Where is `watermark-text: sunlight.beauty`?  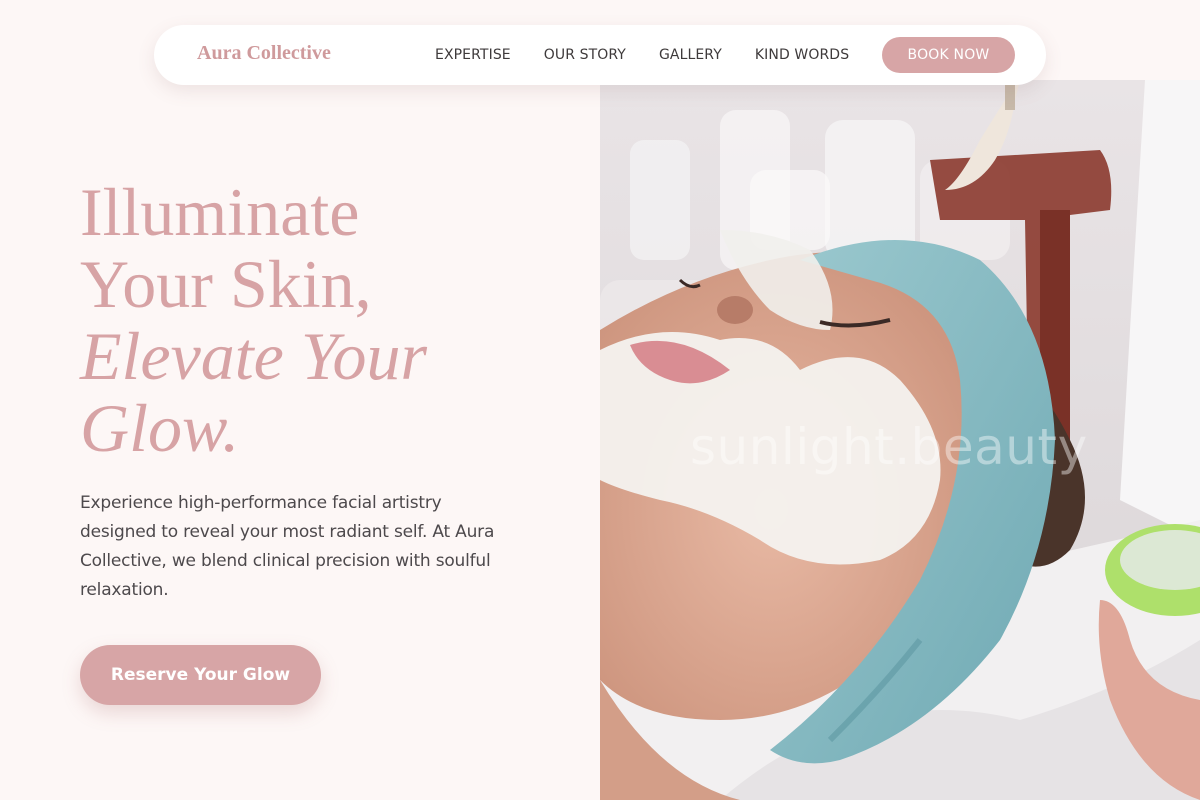
watermark-text: sunlight.beauty is located at coordinates (889, 447).